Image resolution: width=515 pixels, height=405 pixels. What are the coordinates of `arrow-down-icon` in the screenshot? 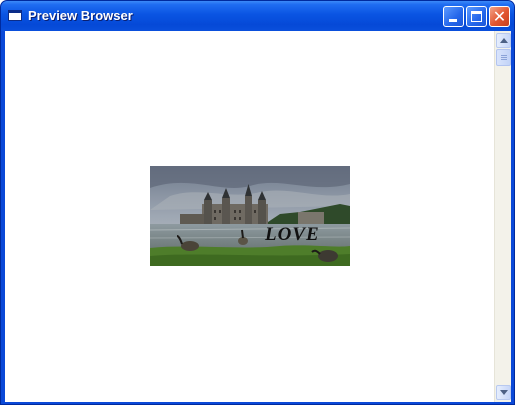 It's located at (504, 392).